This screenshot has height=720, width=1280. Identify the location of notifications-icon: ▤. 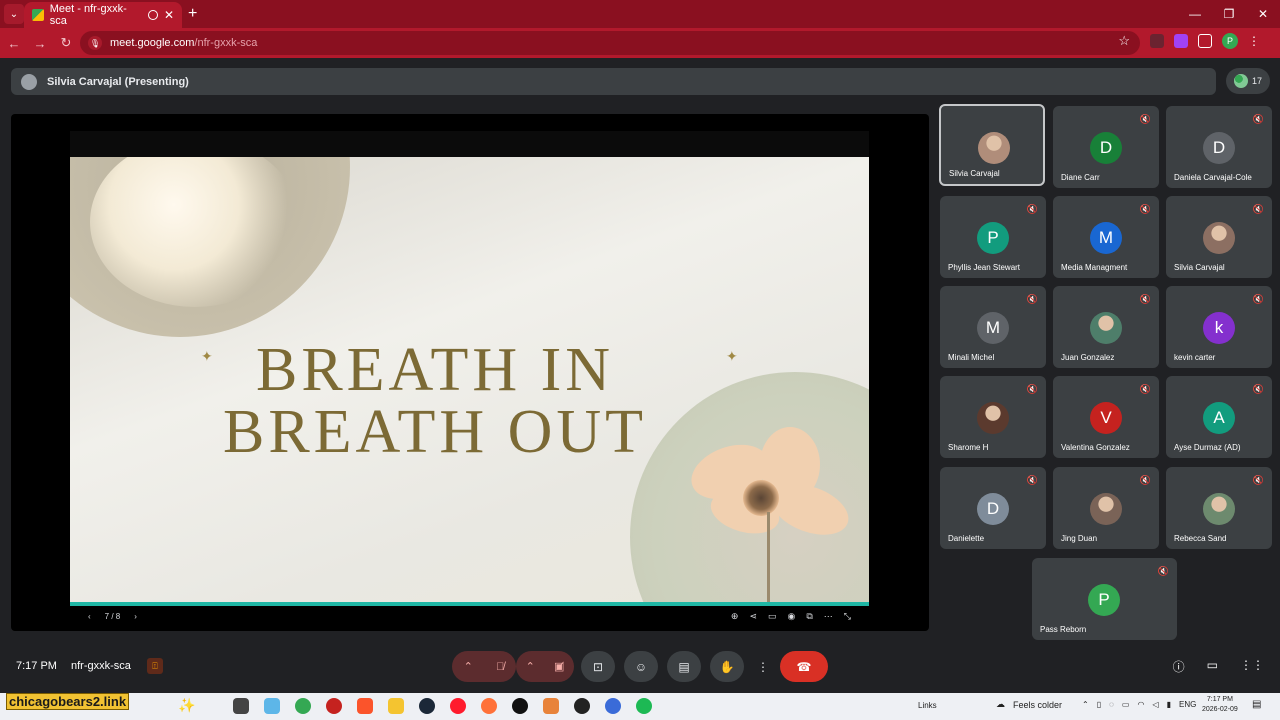
(1256, 704).